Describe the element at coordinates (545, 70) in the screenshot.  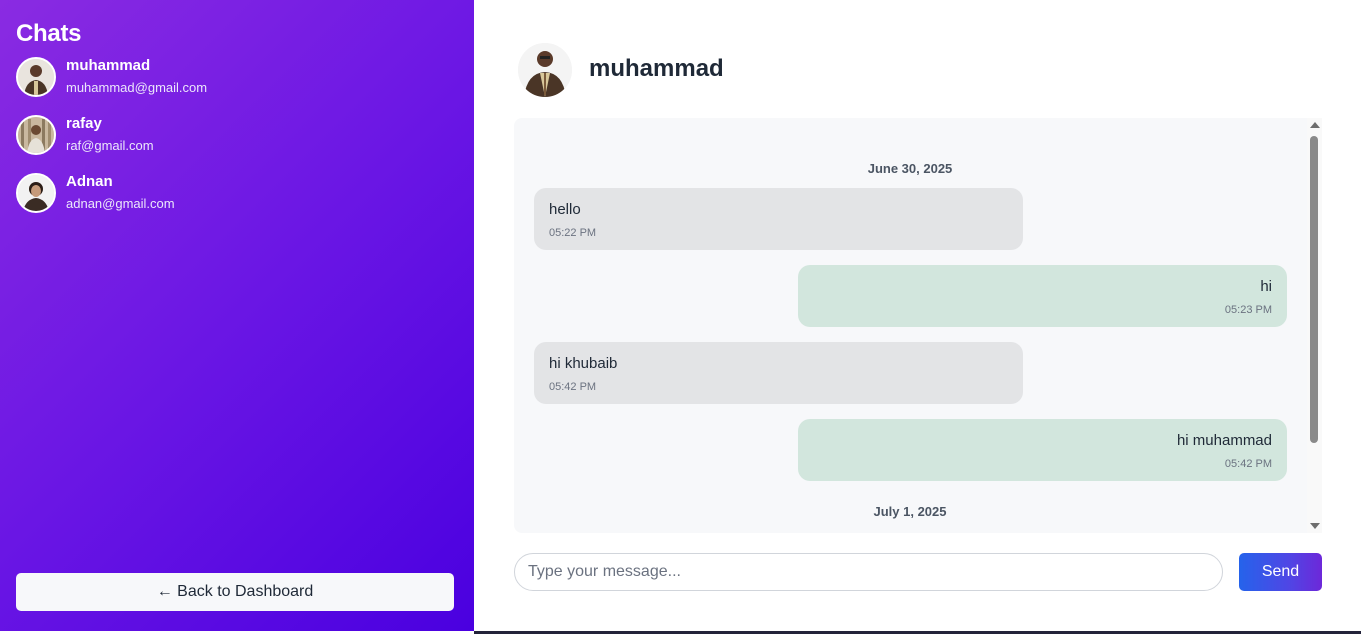
I see `chat-contact-avatar` at that location.